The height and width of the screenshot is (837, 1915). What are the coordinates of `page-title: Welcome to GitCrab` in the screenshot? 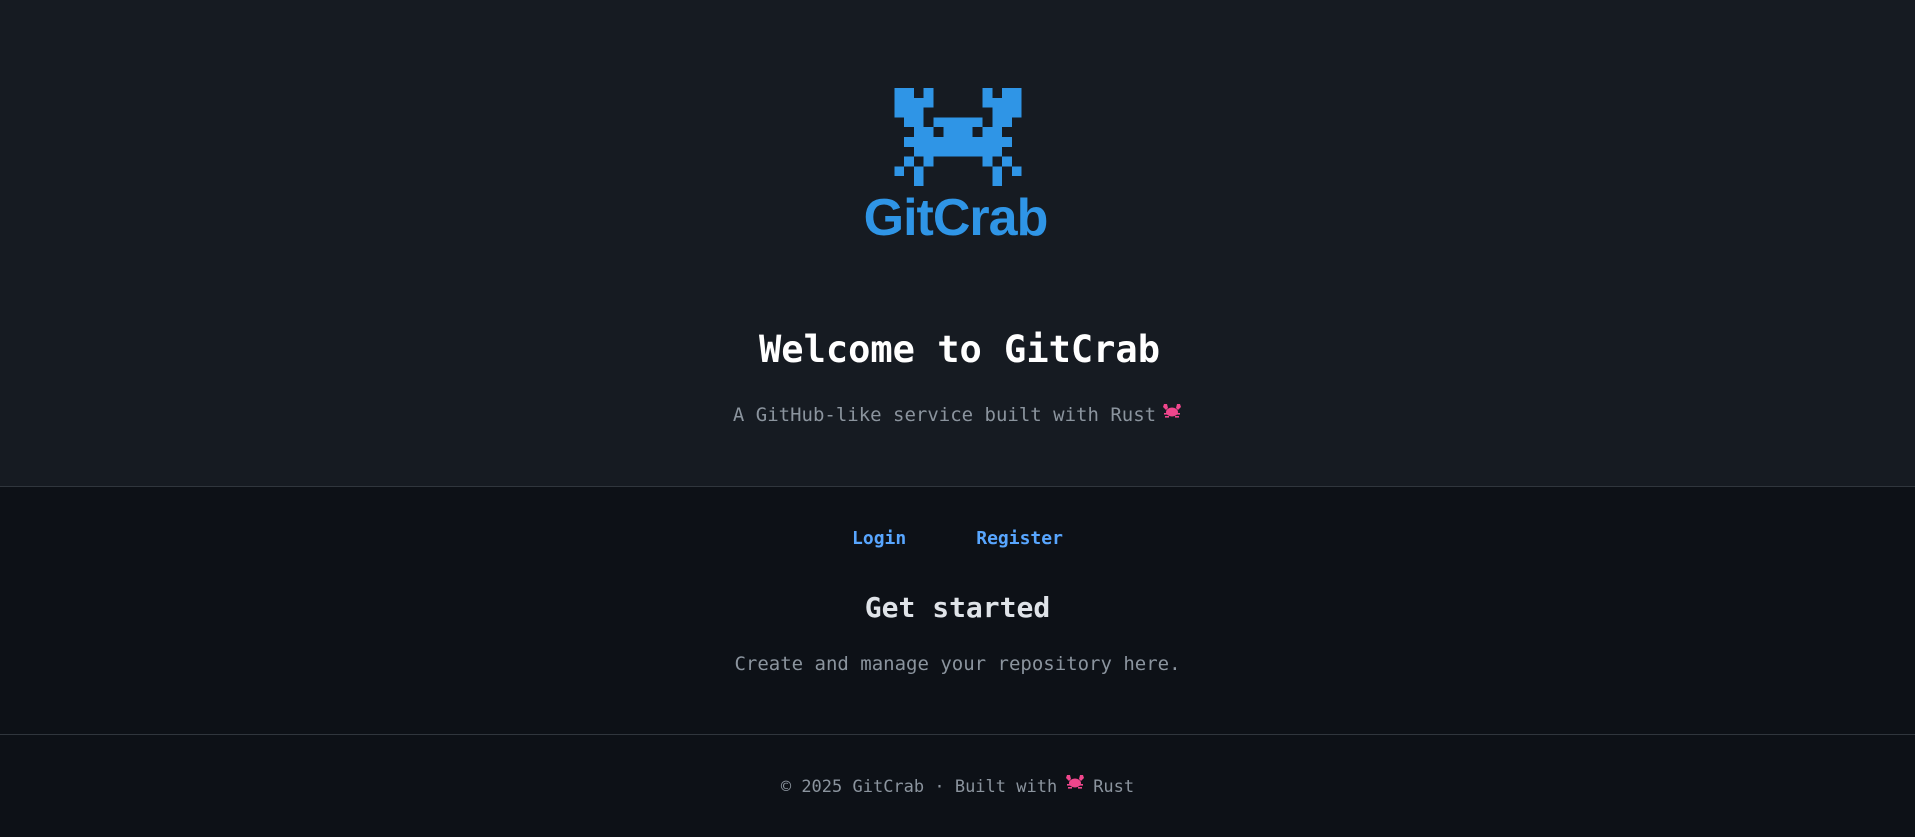 It's located at (959, 349).